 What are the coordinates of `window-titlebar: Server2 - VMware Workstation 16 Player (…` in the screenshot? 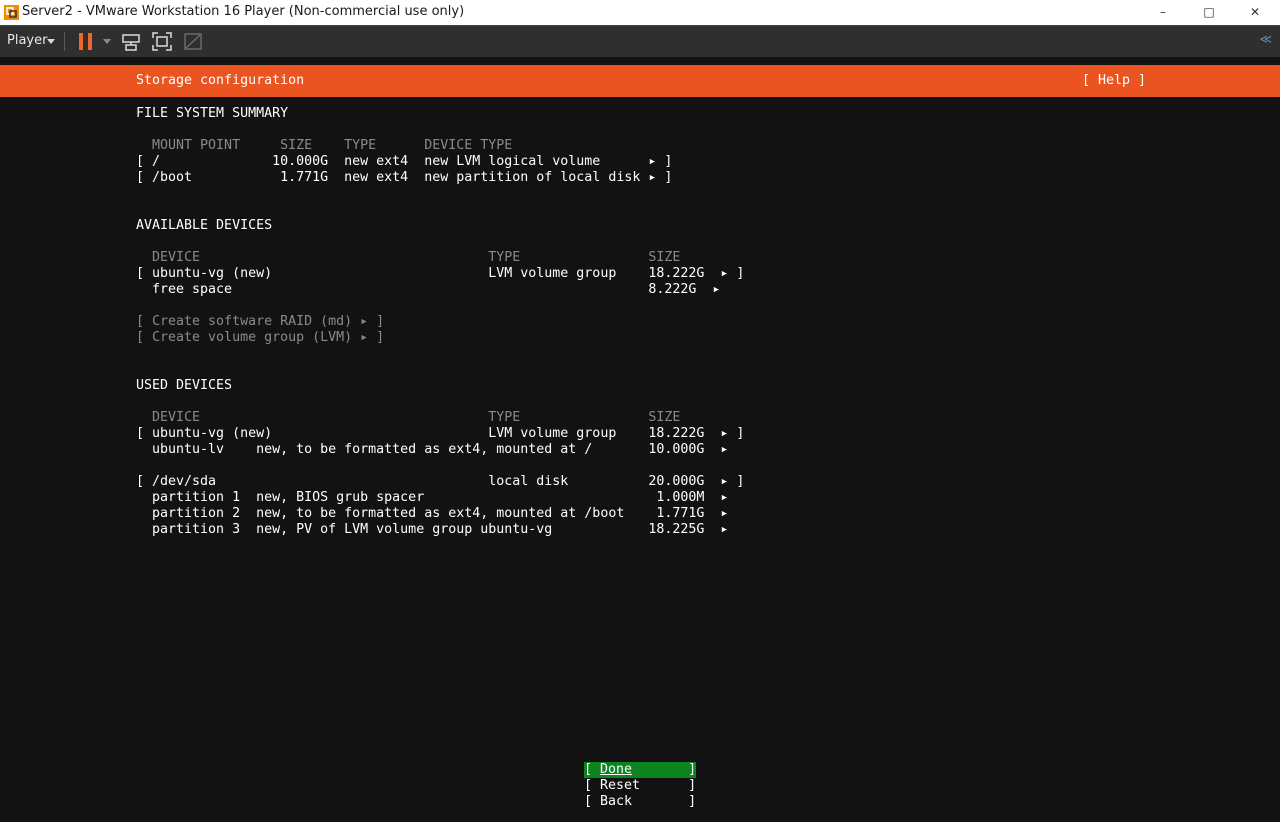 It's located at (640, 12).